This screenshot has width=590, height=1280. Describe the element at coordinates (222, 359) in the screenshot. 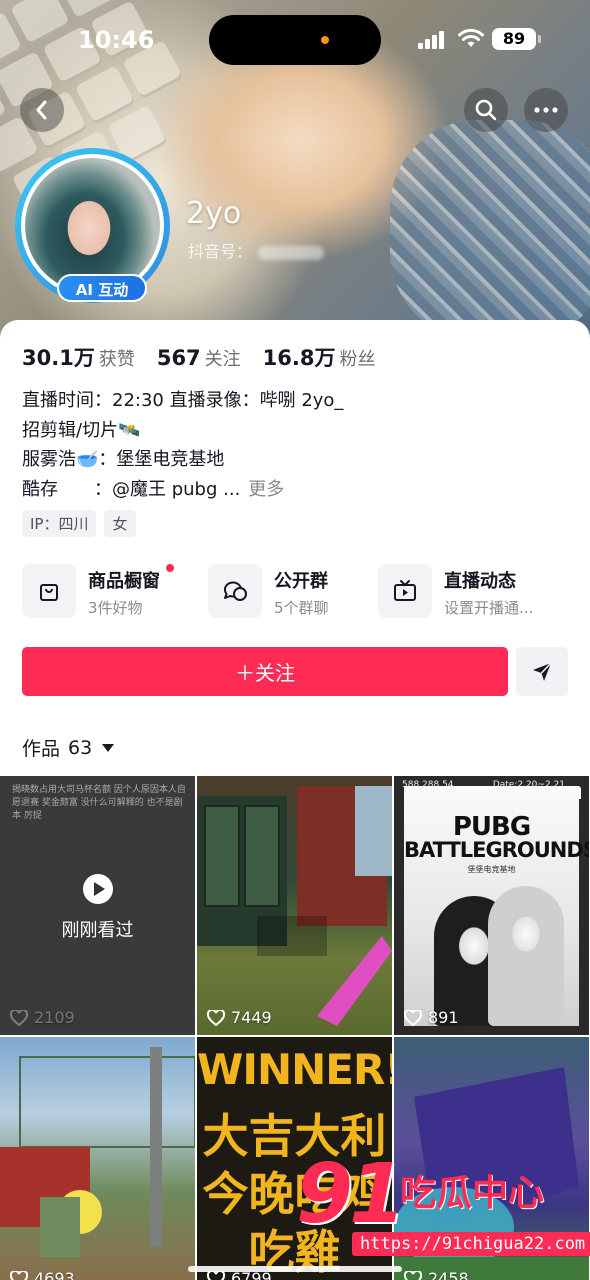

I see `stat-label: 关注` at that location.